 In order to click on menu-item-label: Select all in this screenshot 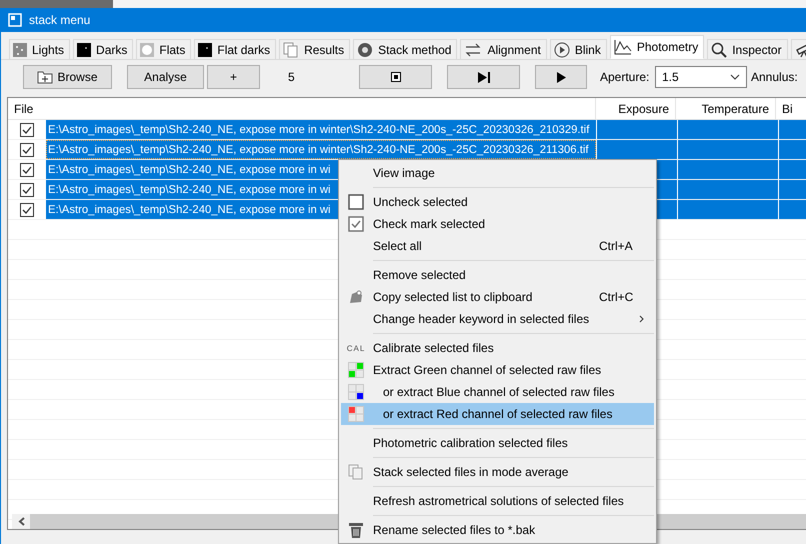, I will do `click(397, 246)`.